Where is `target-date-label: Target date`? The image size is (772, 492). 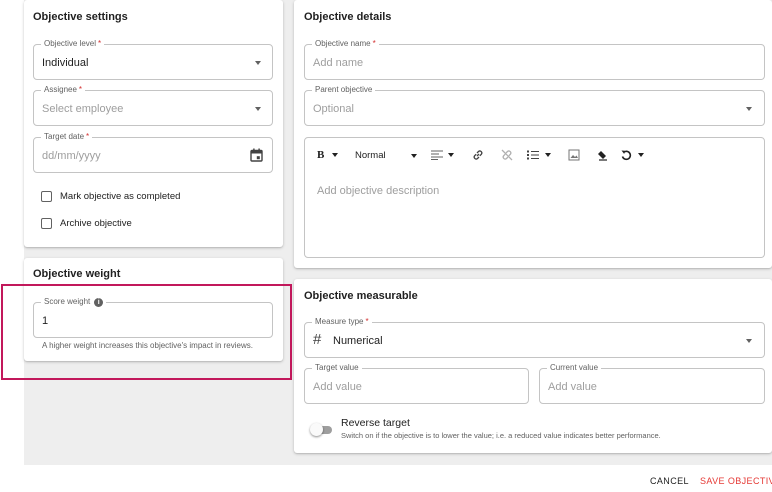
target-date-label: Target date is located at coordinates (64, 136).